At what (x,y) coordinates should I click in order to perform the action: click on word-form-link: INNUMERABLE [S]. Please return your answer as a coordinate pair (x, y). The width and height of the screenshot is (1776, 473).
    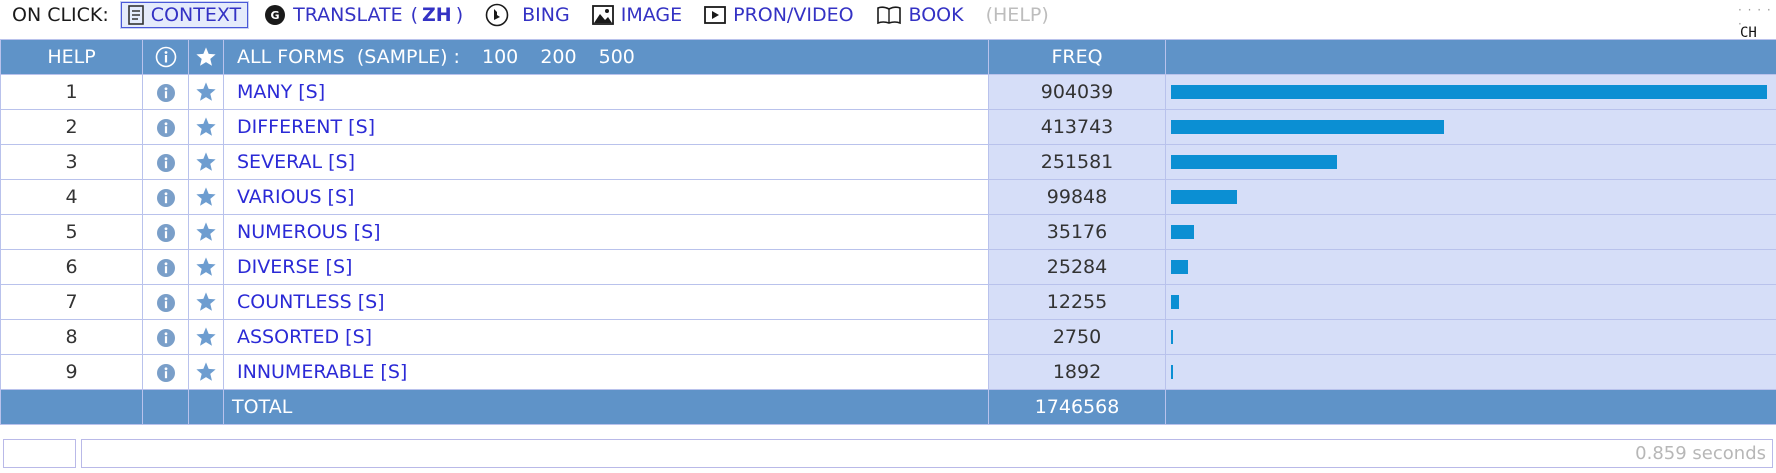
    Looking at the image, I should click on (606, 372).